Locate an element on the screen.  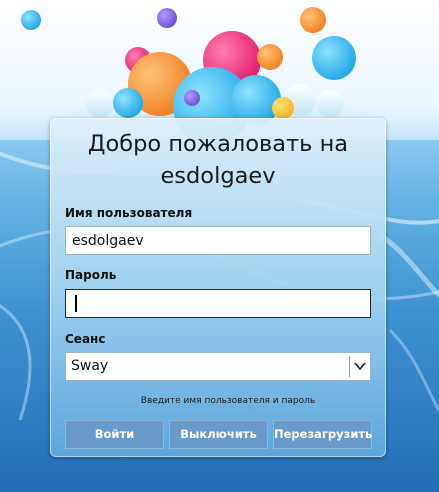
username-input is located at coordinates (218, 240).